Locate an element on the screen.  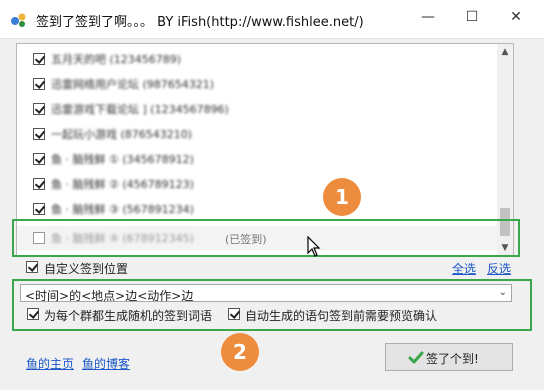
template-select: <时间>的<地点>边<动作>边 ⌄ is located at coordinates (266, 293).